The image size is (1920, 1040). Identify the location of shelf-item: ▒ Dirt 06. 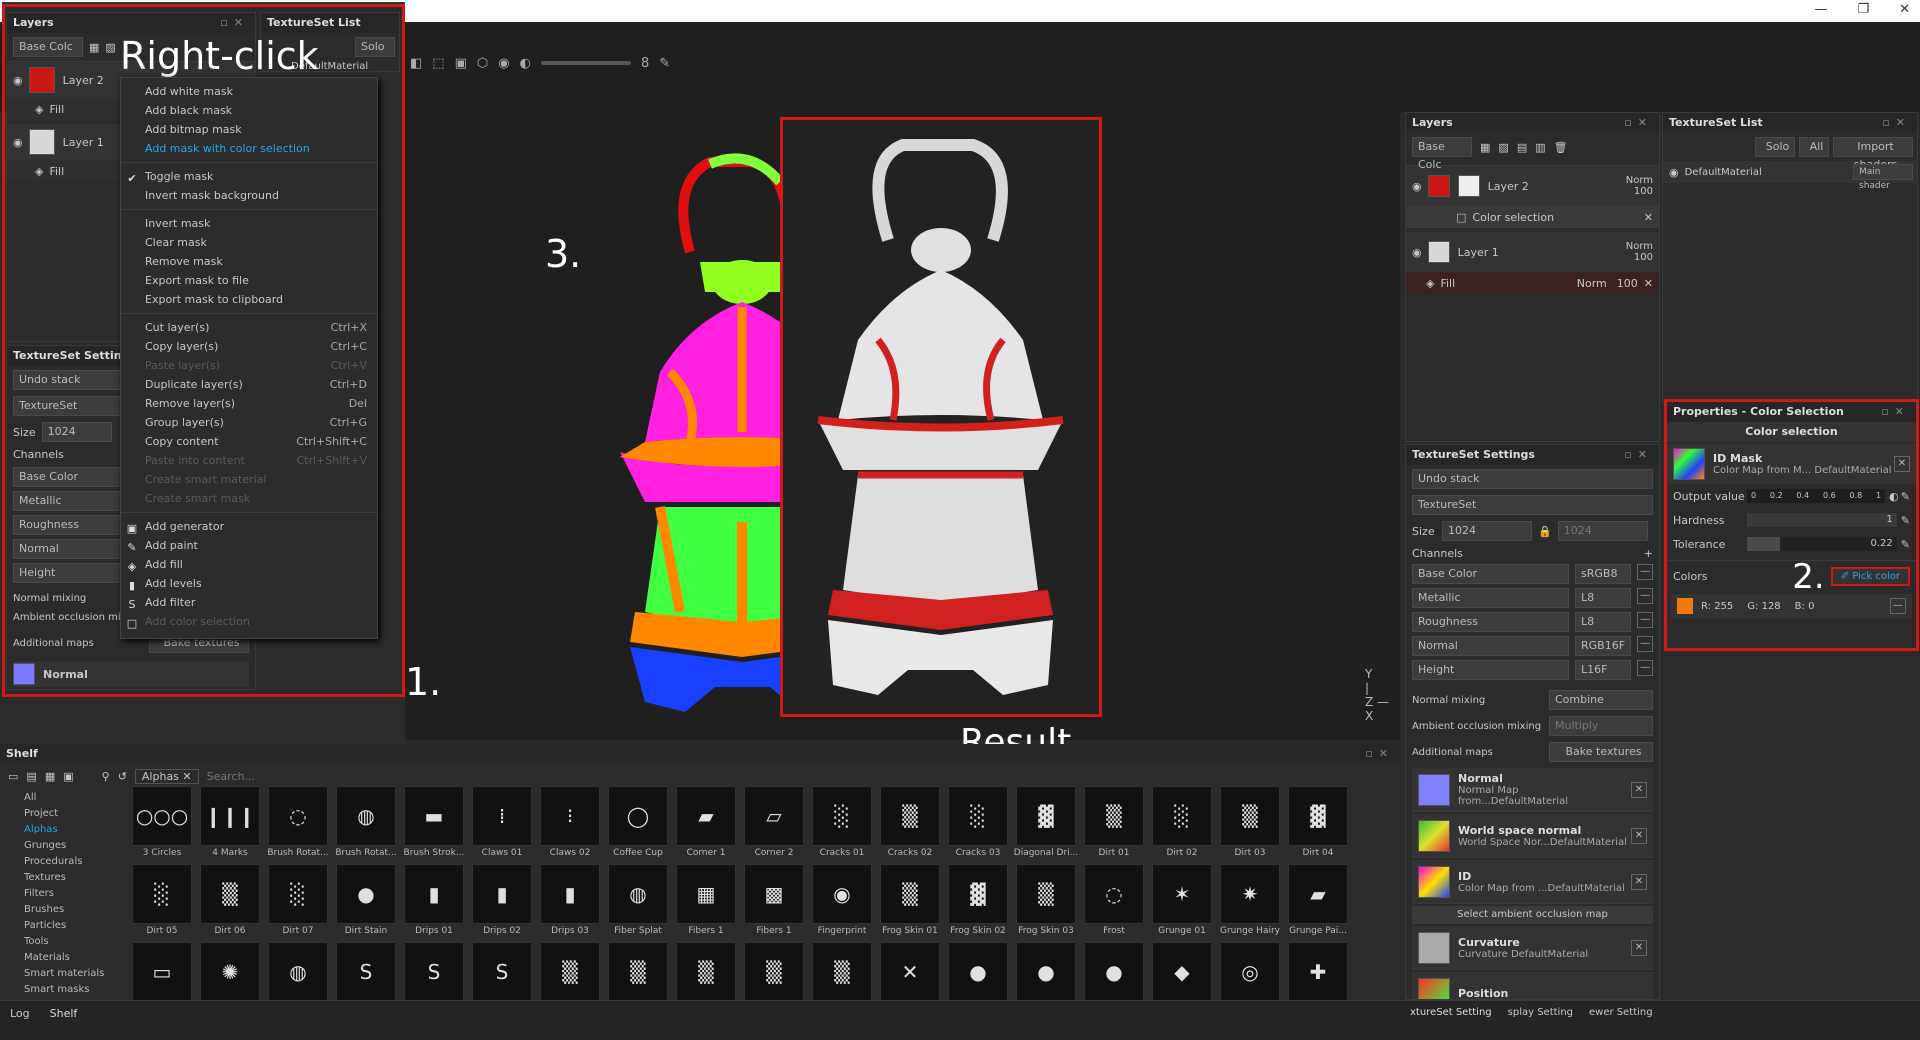
(230, 903).